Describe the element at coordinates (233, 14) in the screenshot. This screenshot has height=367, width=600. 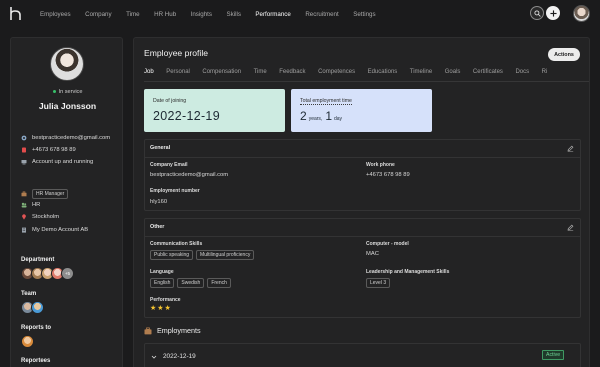
I see `nav-skills: Skills` at that location.